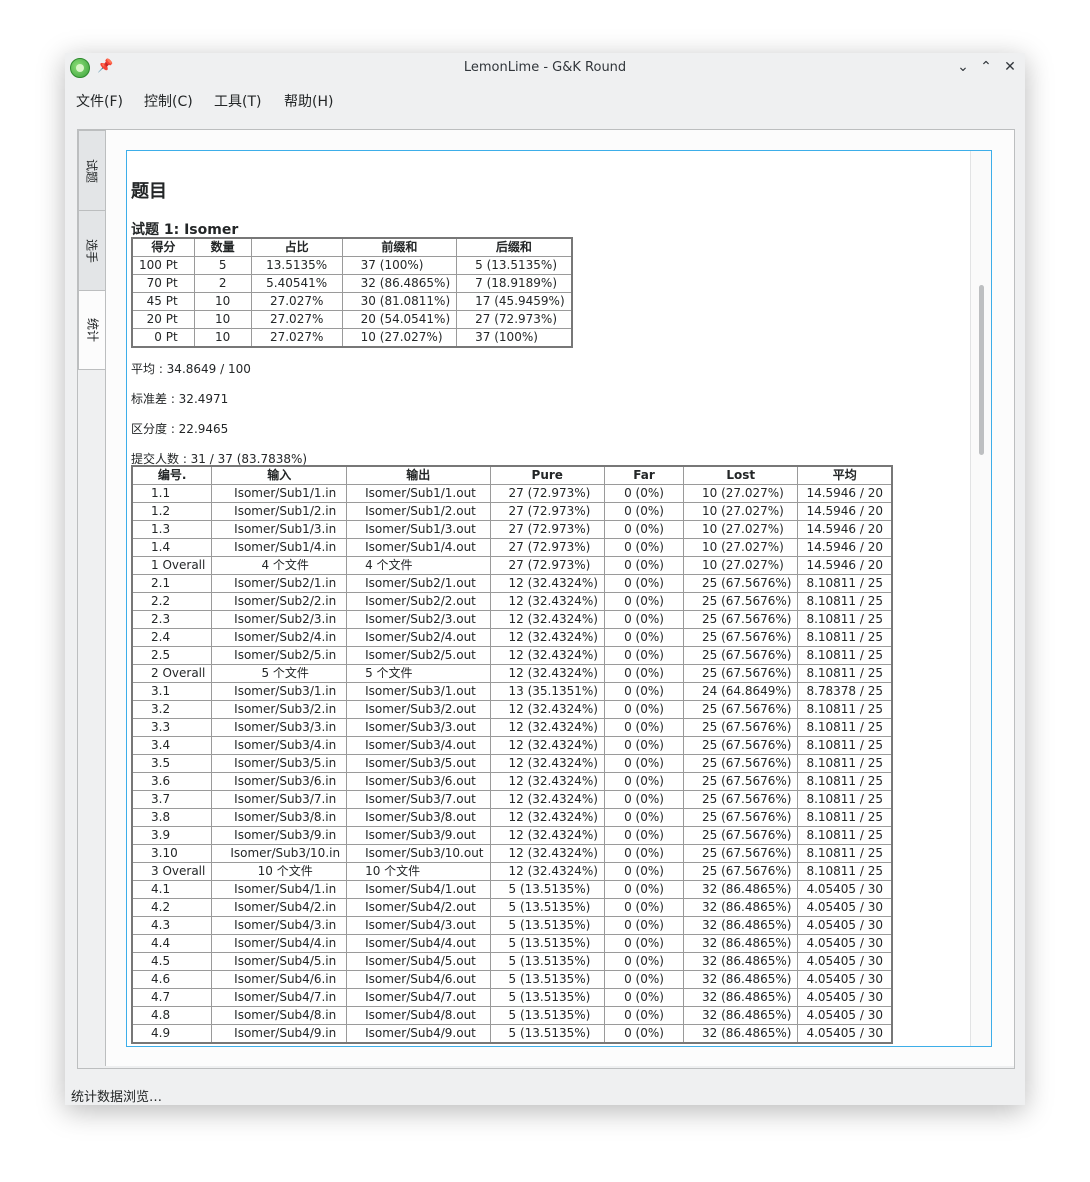 The image size is (1090, 1182). Describe the element at coordinates (172, 655) in the screenshot. I see `testcase-cell: 2.5` at that location.